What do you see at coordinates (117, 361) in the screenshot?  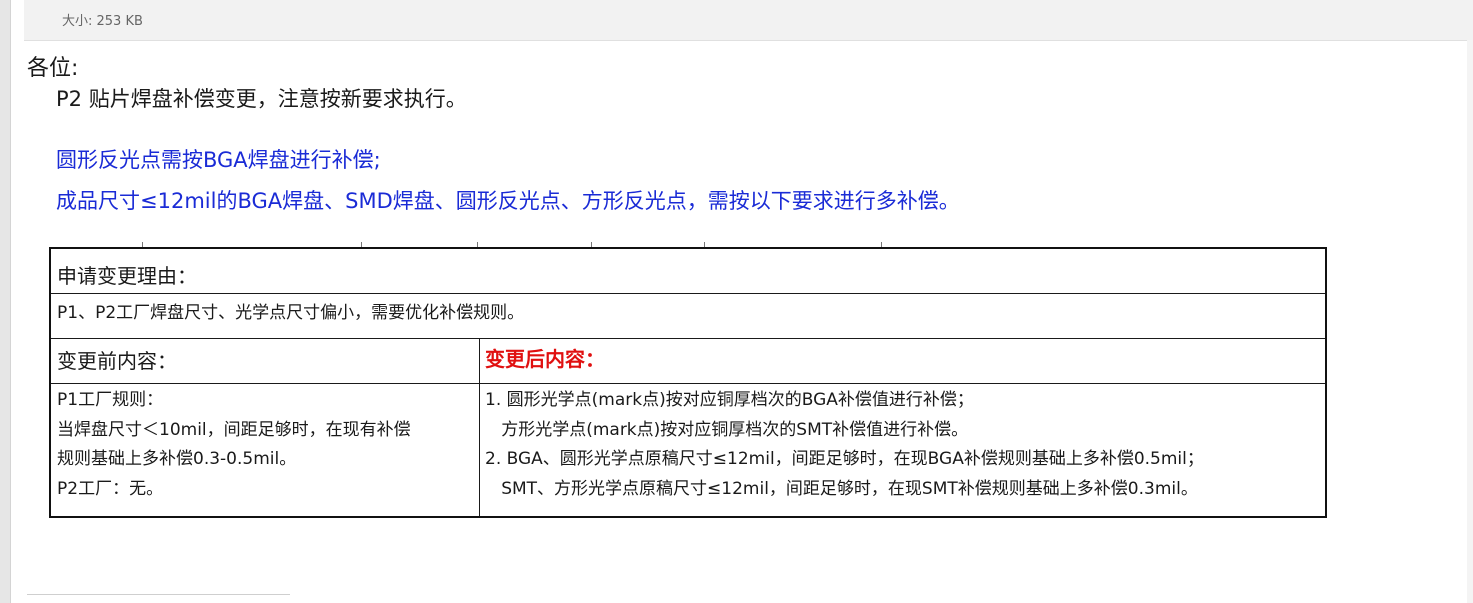 I see `before-content-header: 变更前内容：` at bounding box center [117, 361].